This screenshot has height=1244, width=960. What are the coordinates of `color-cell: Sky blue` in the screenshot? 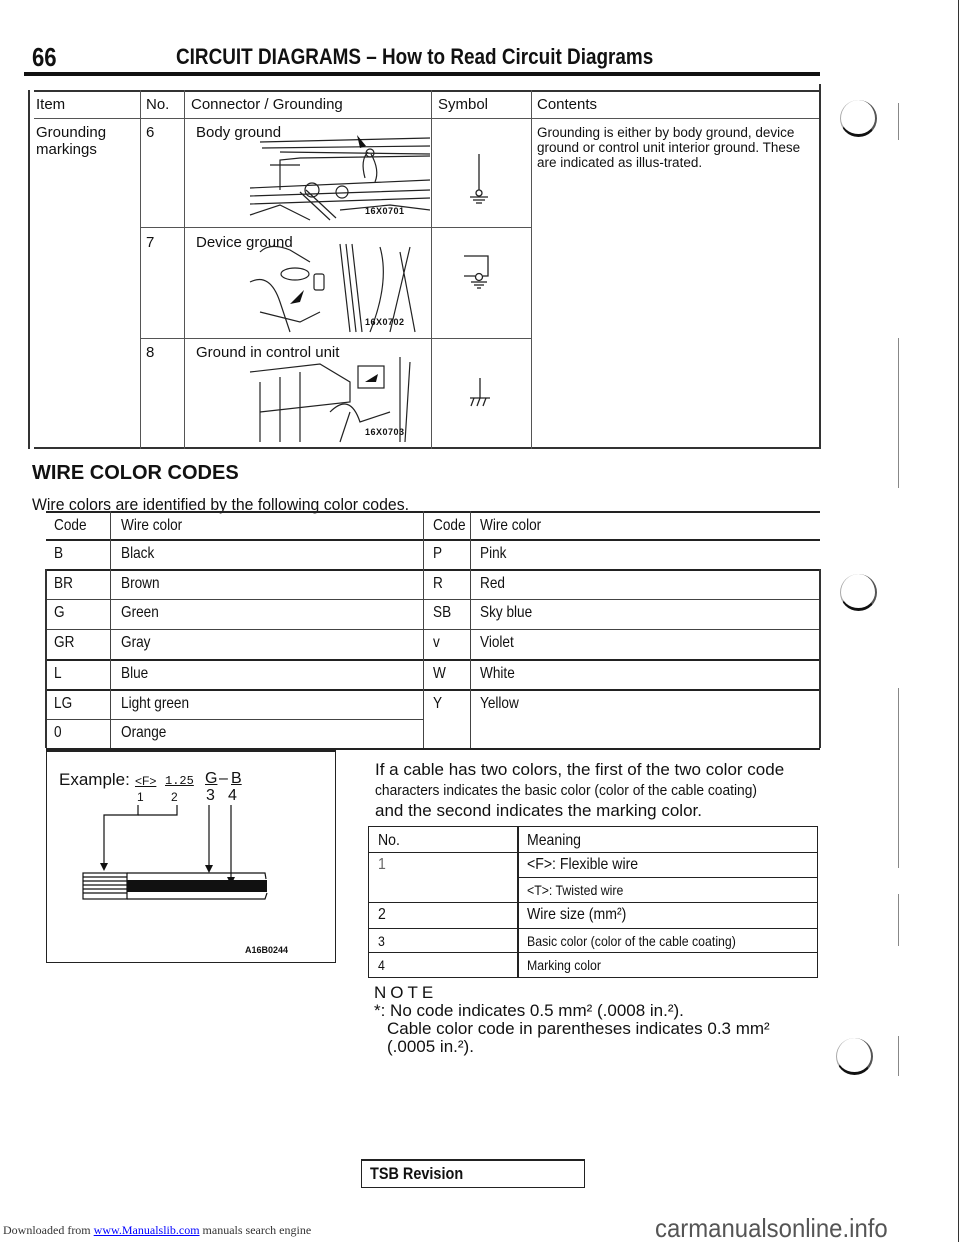 It's located at (506, 612).